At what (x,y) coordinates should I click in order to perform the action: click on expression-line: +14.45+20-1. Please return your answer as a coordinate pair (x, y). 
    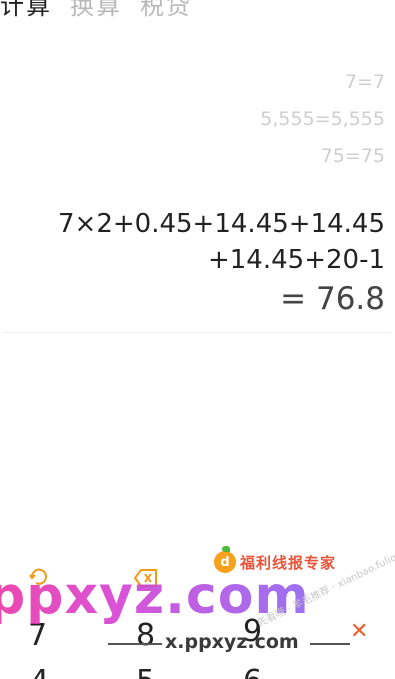
    Looking at the image, I should click on (296, 260).